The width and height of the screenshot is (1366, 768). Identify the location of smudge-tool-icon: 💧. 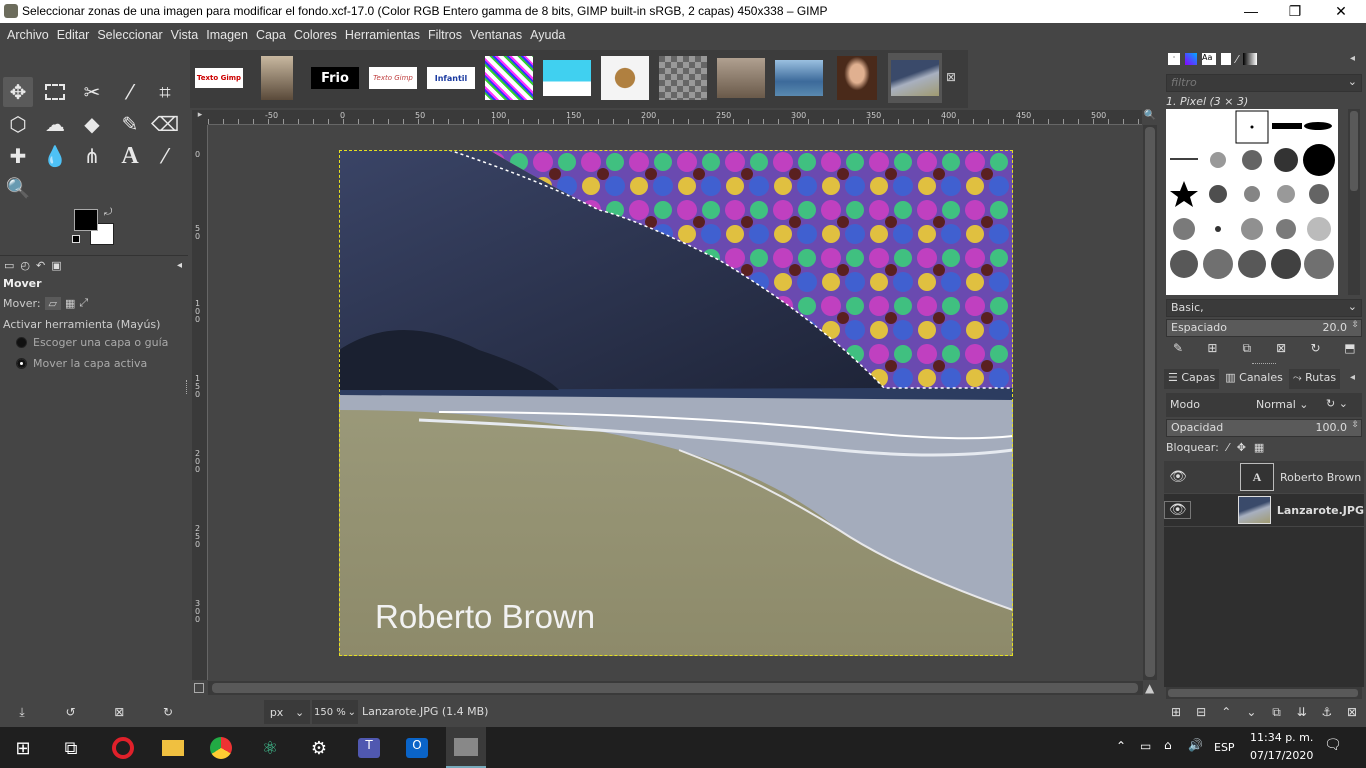
(55, 156).